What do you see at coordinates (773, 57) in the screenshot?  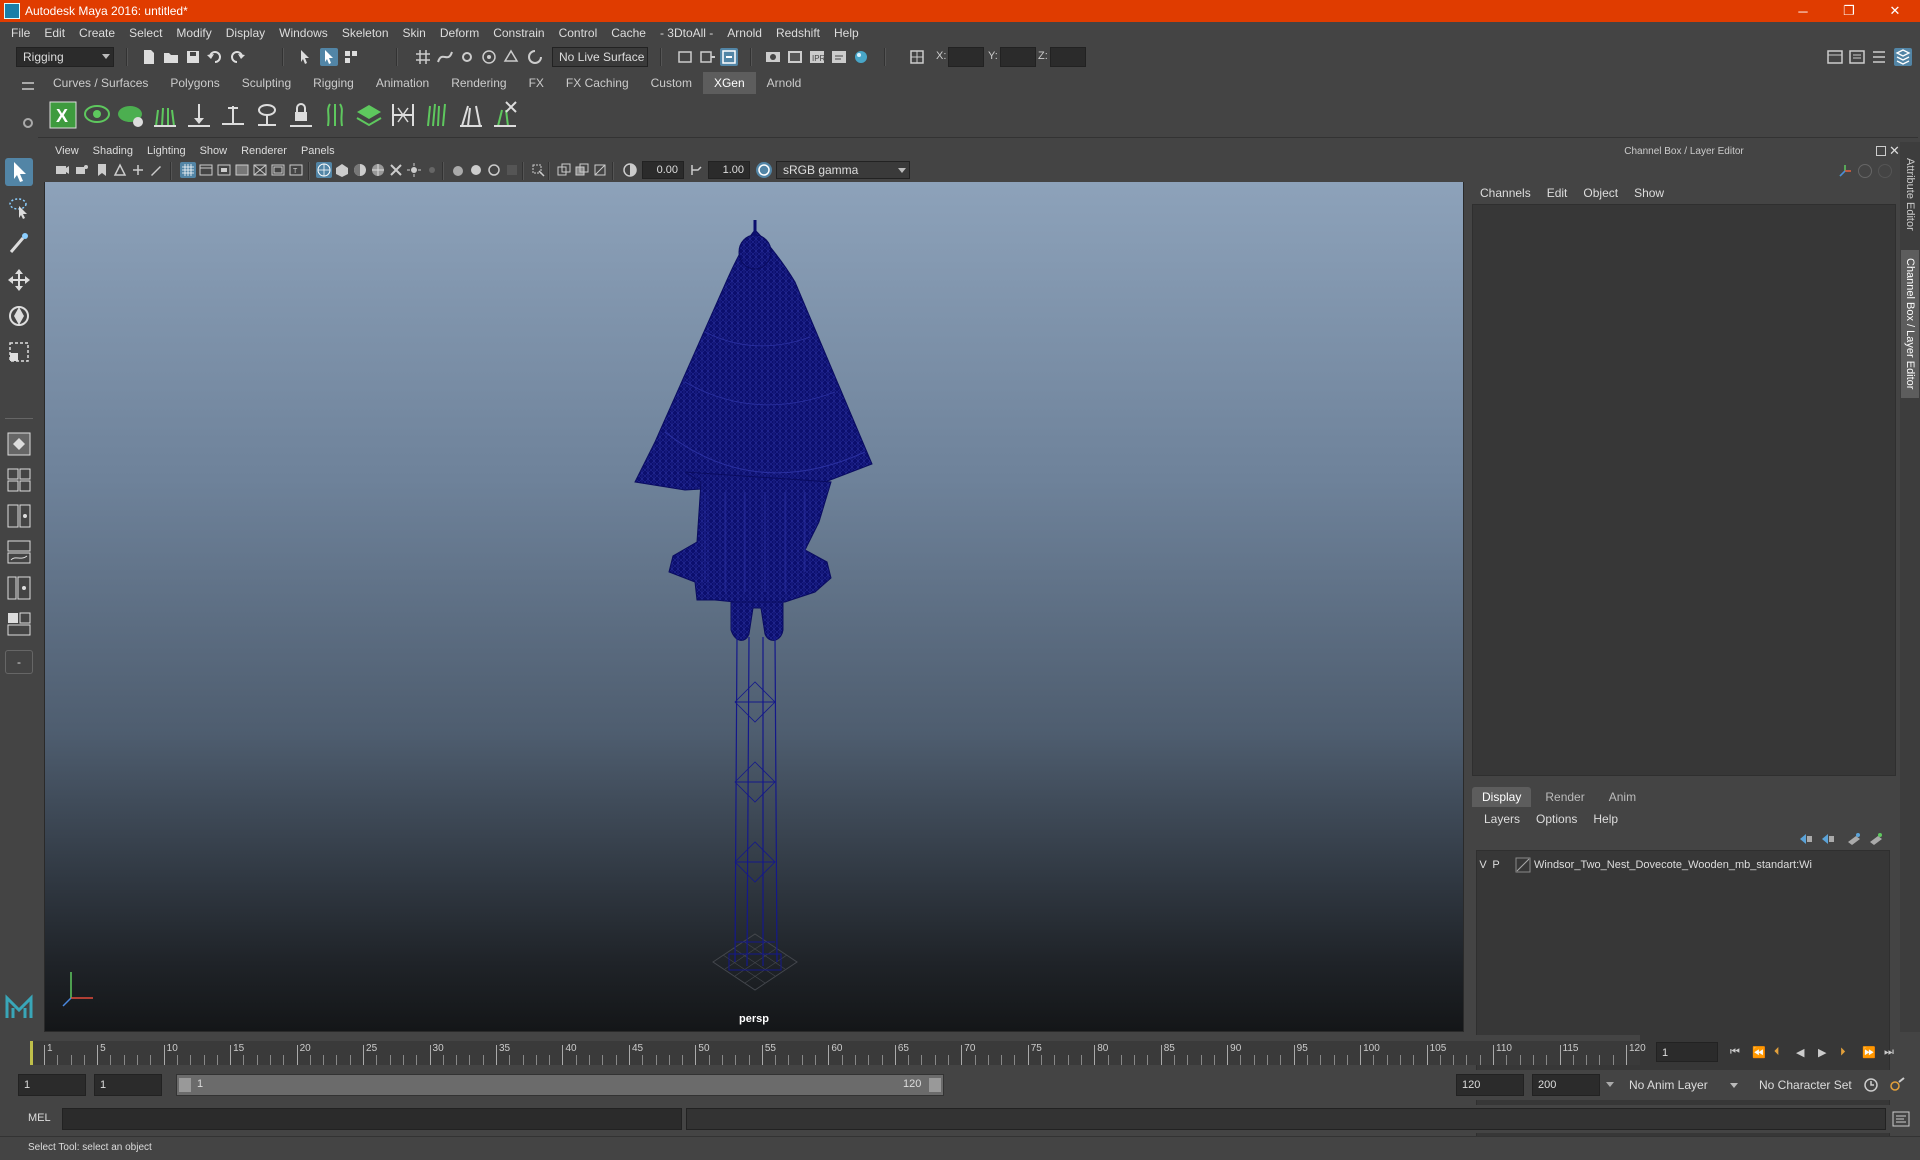 I see `render-settings-icon` at bounding box center [773, 57].